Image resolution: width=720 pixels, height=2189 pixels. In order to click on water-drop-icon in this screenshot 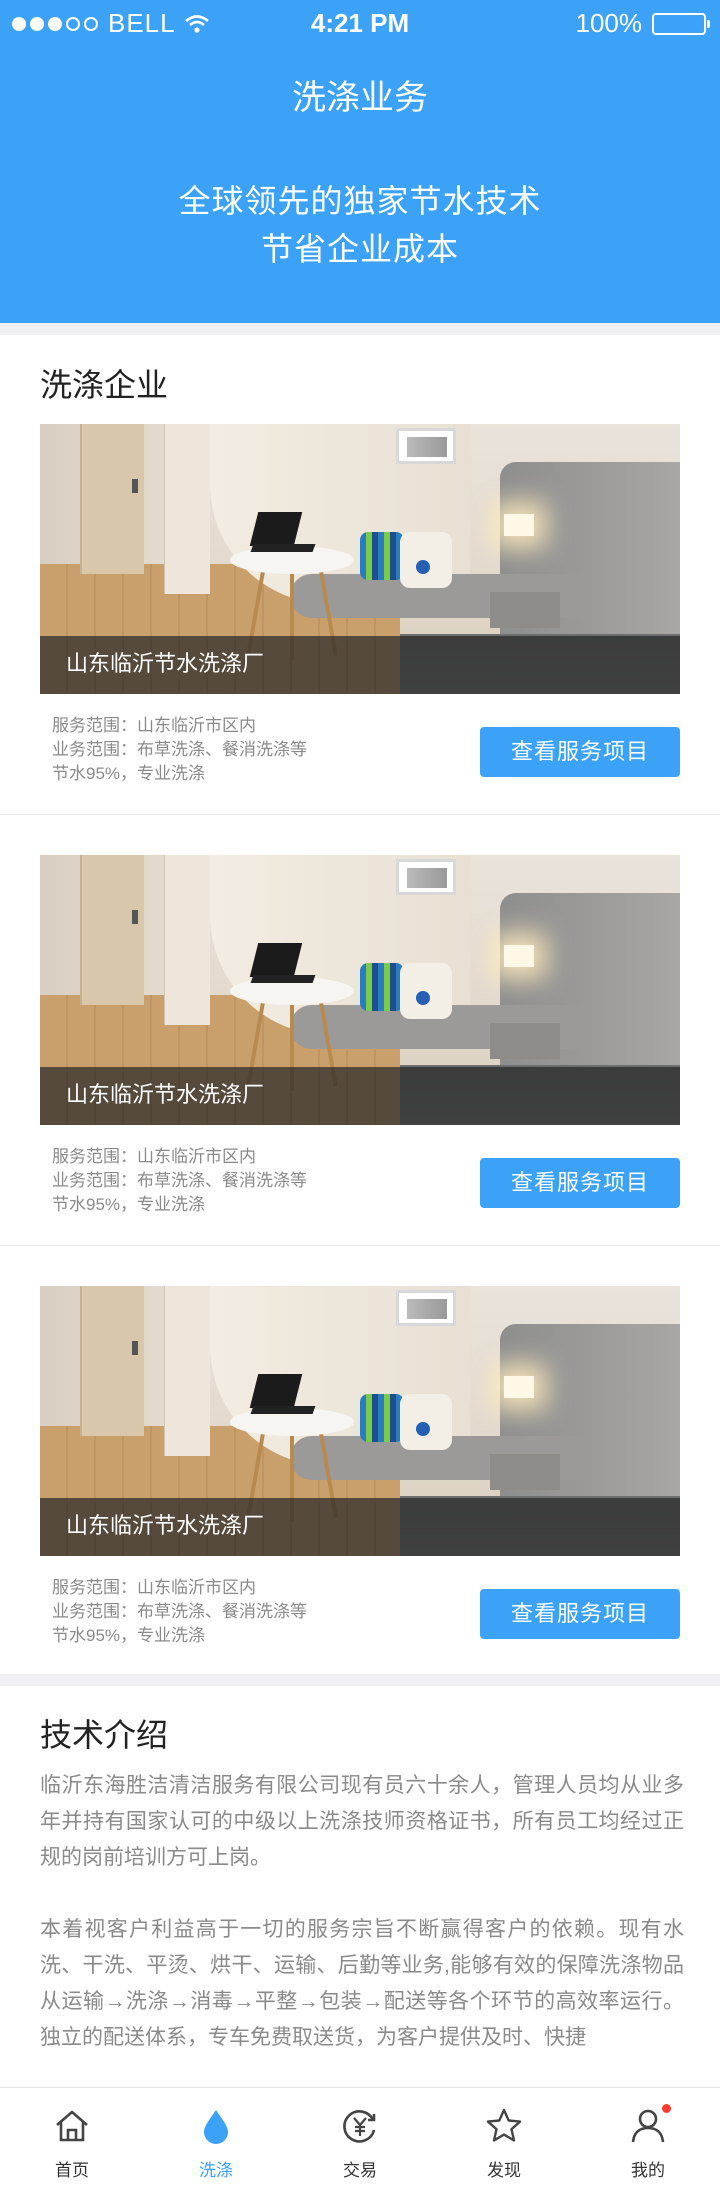, I will do `click(216, 2127)`.